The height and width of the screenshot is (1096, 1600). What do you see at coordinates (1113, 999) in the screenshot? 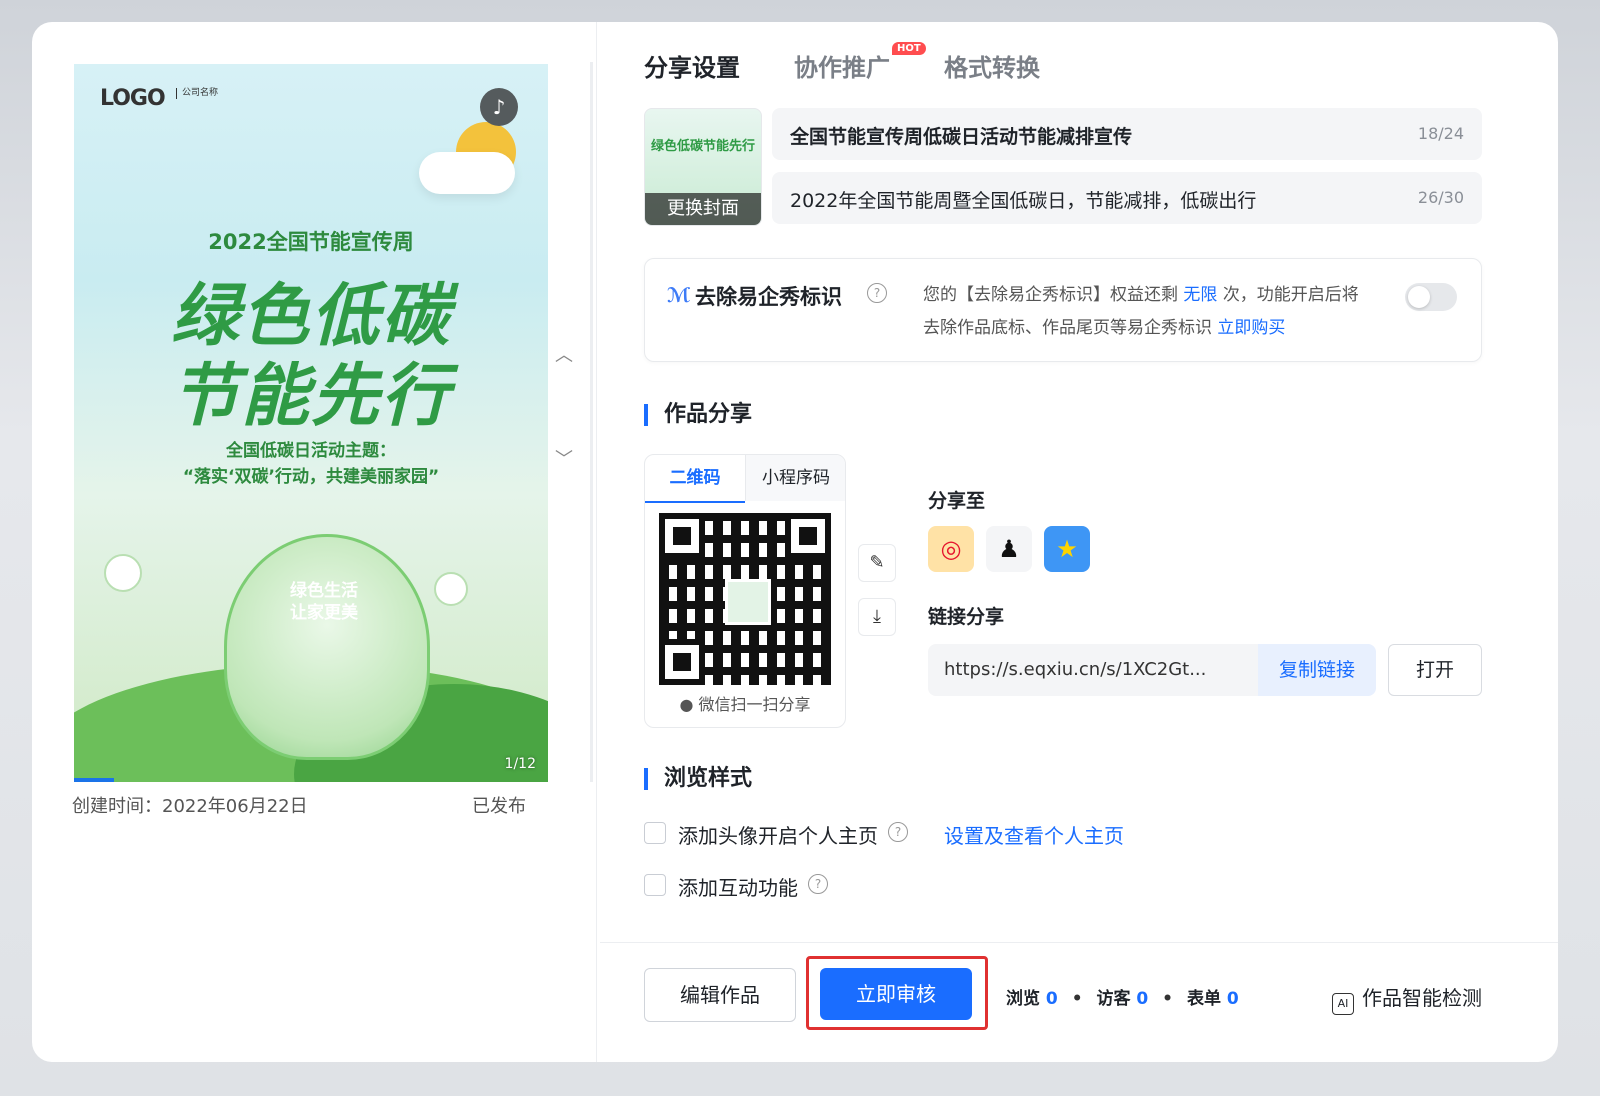
I see `visitors-label: 访客` at bounding box center [1113, 999].